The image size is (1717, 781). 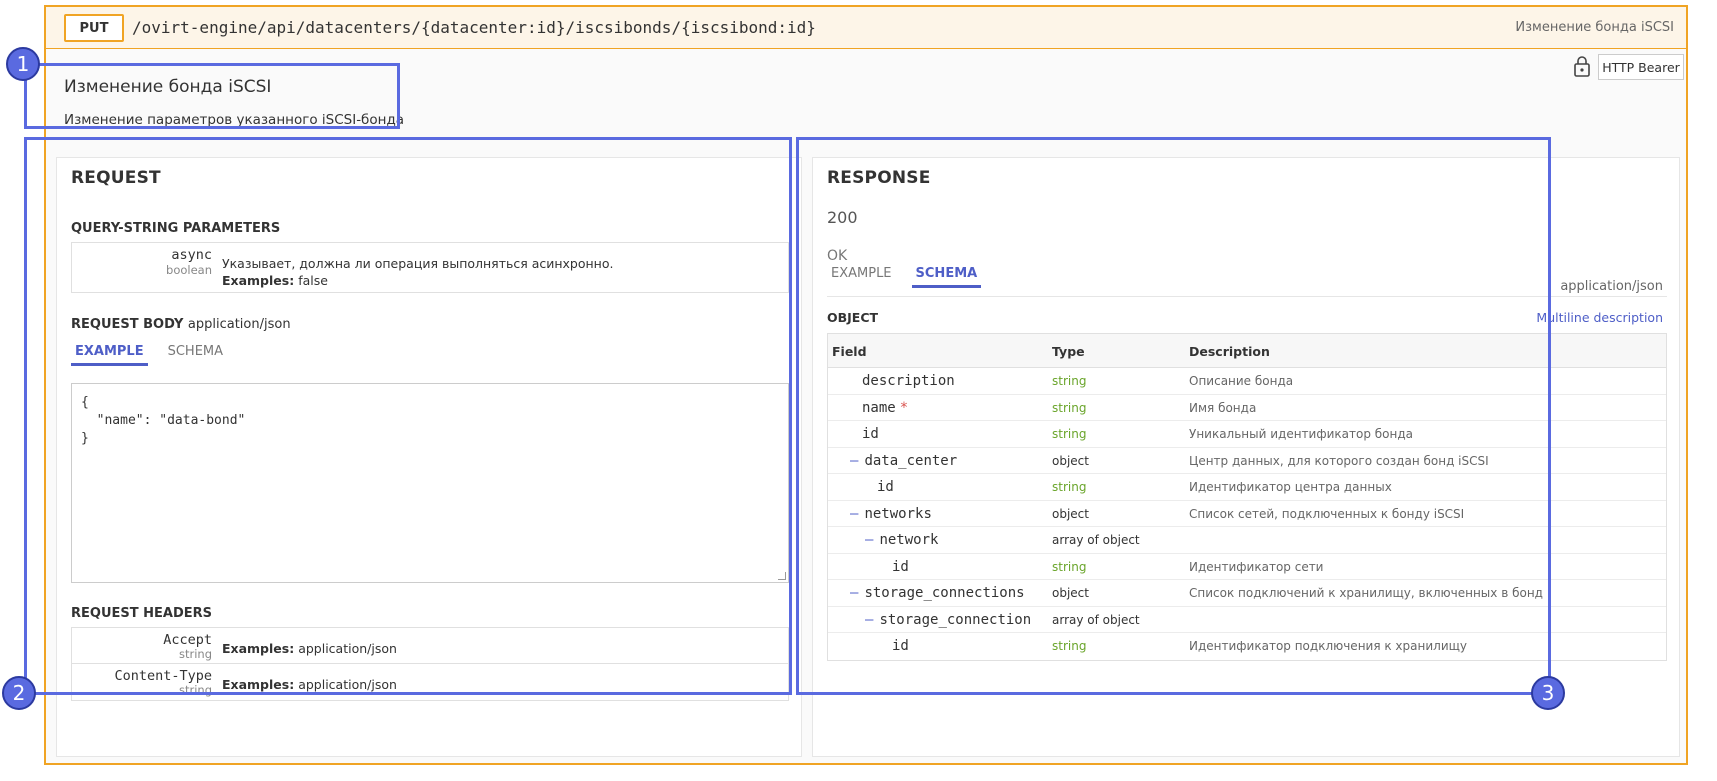 I want to click on annotation-marker-3: 3, so click(x=1548, y=693).